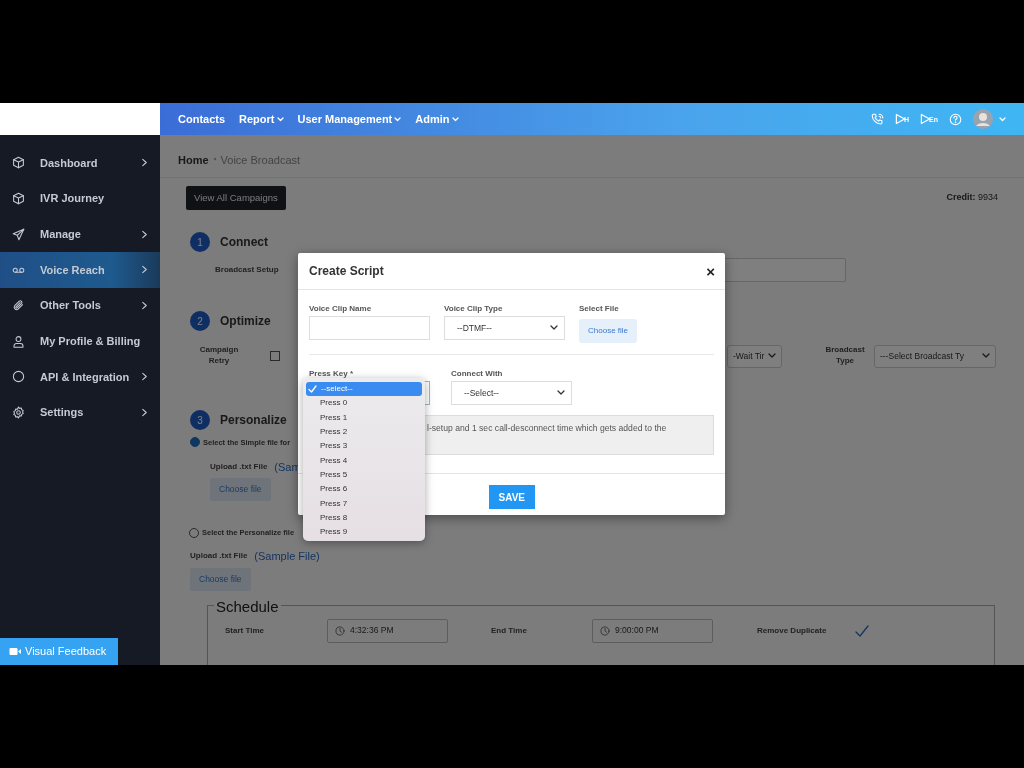  I want to click on dropdown-option: Press 6, so click(364, 489).